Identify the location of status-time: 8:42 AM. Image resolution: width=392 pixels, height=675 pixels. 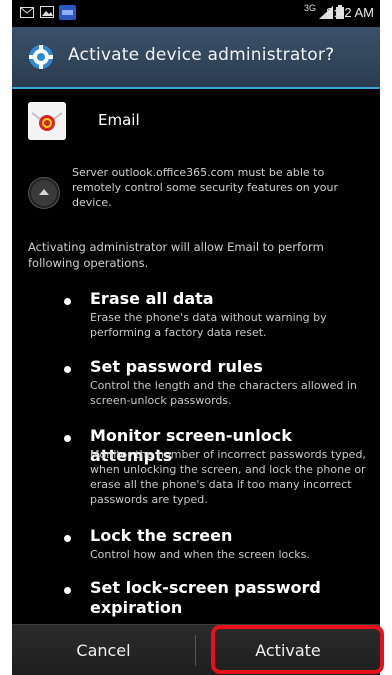
(350, 12).